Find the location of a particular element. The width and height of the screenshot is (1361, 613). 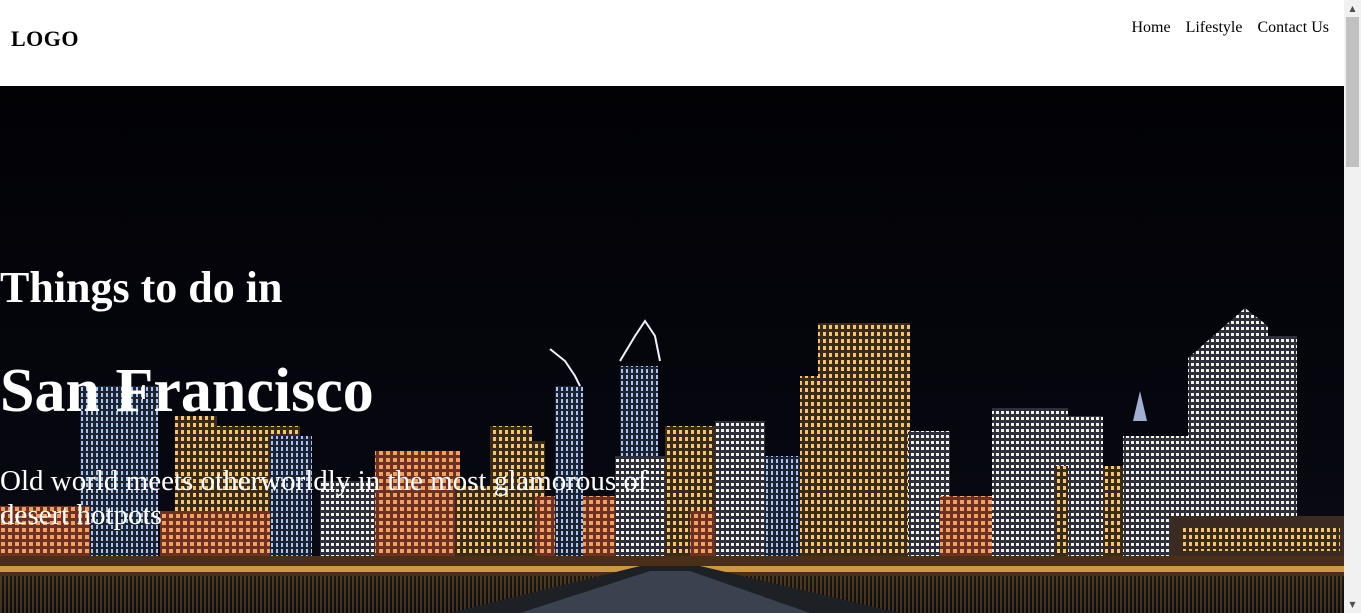

scroll-up-icon: ▲ is located at coordinates (1352, 8).